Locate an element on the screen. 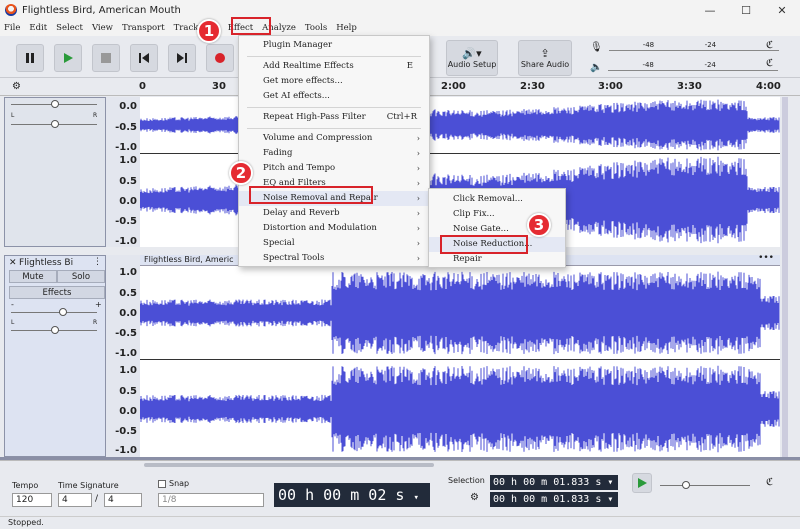  skip-start-button is located at coordinates (144, 58).